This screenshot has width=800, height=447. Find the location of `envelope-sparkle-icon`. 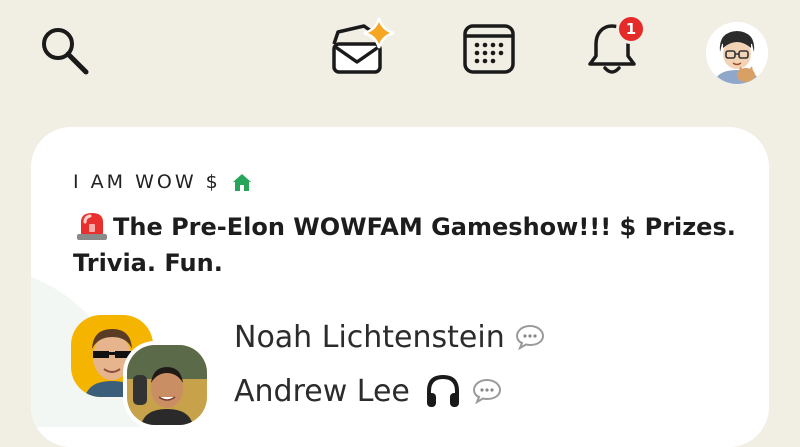

envelope-sparkle-icon is located at coordinates (363, 45).